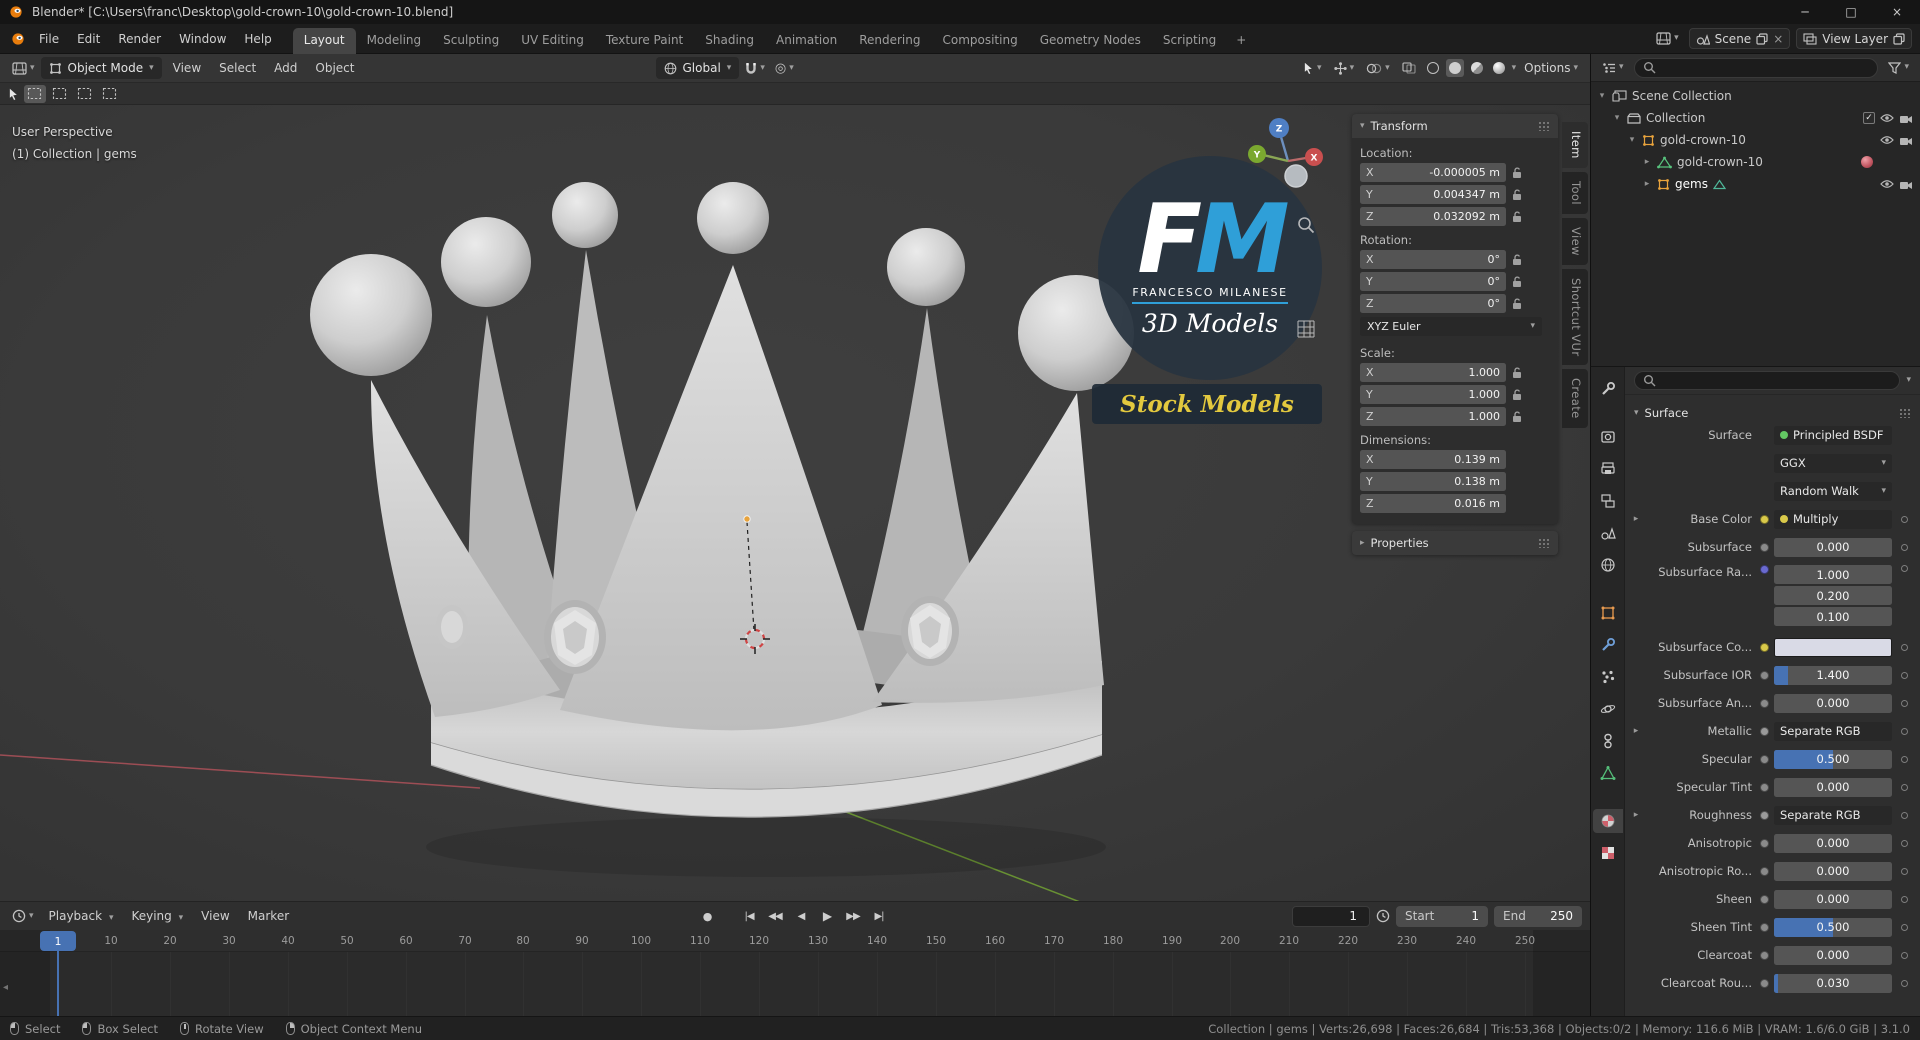  What do you see at coordinates (1383, 916) in the screenshot?
I see `use-preview-range-icon` at bounding box center [1383, 916].